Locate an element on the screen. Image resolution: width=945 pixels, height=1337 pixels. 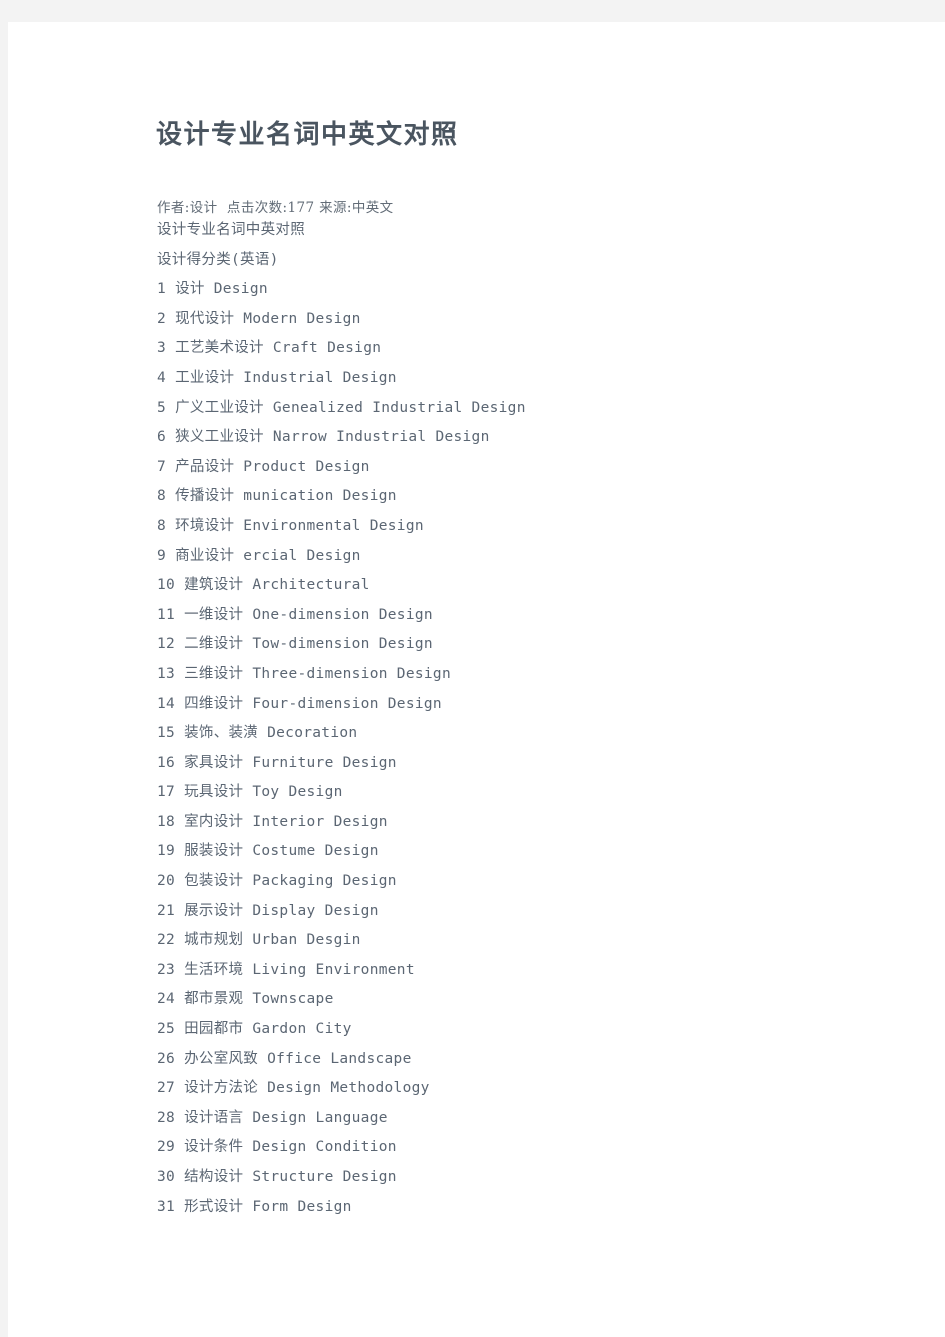
term-chinese: 狭义工业设计 is located at coordinates (219, 437).